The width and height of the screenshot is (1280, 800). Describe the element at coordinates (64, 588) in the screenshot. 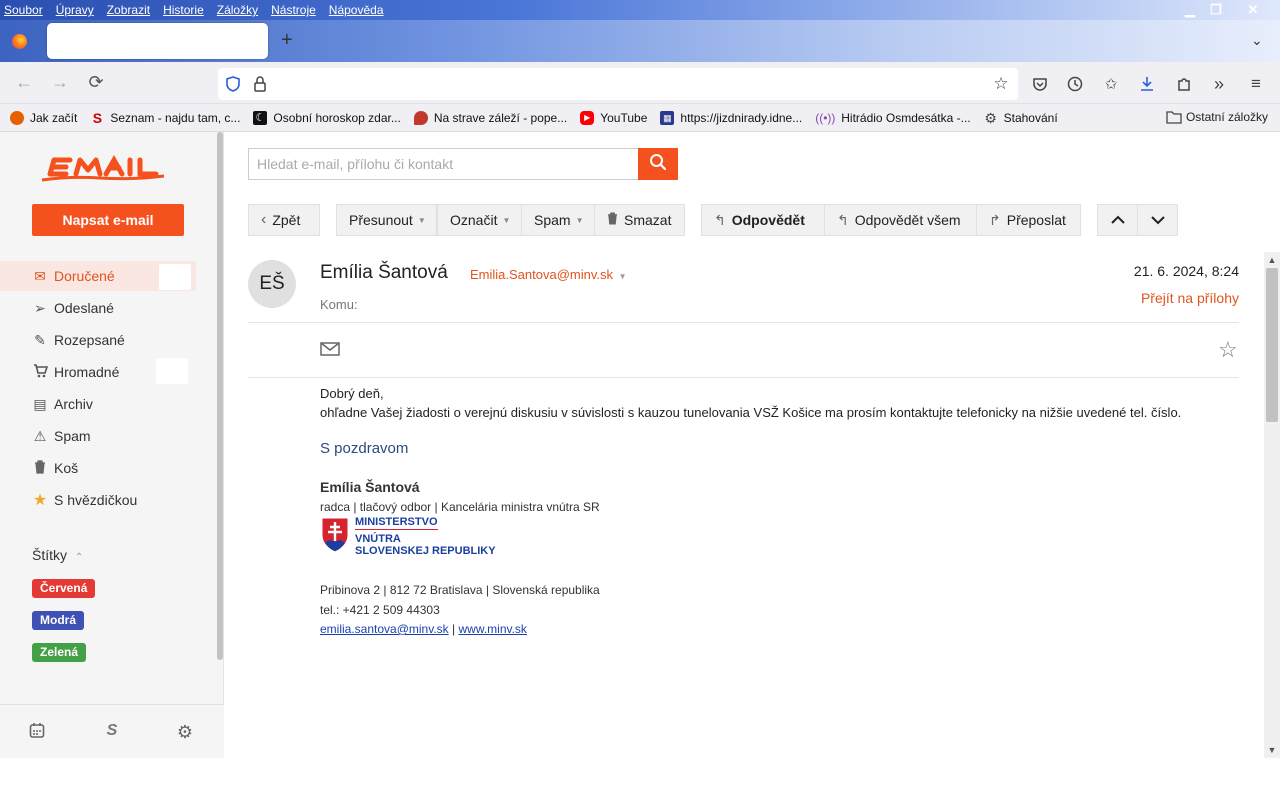

I see `label-red: Červená` at that location.